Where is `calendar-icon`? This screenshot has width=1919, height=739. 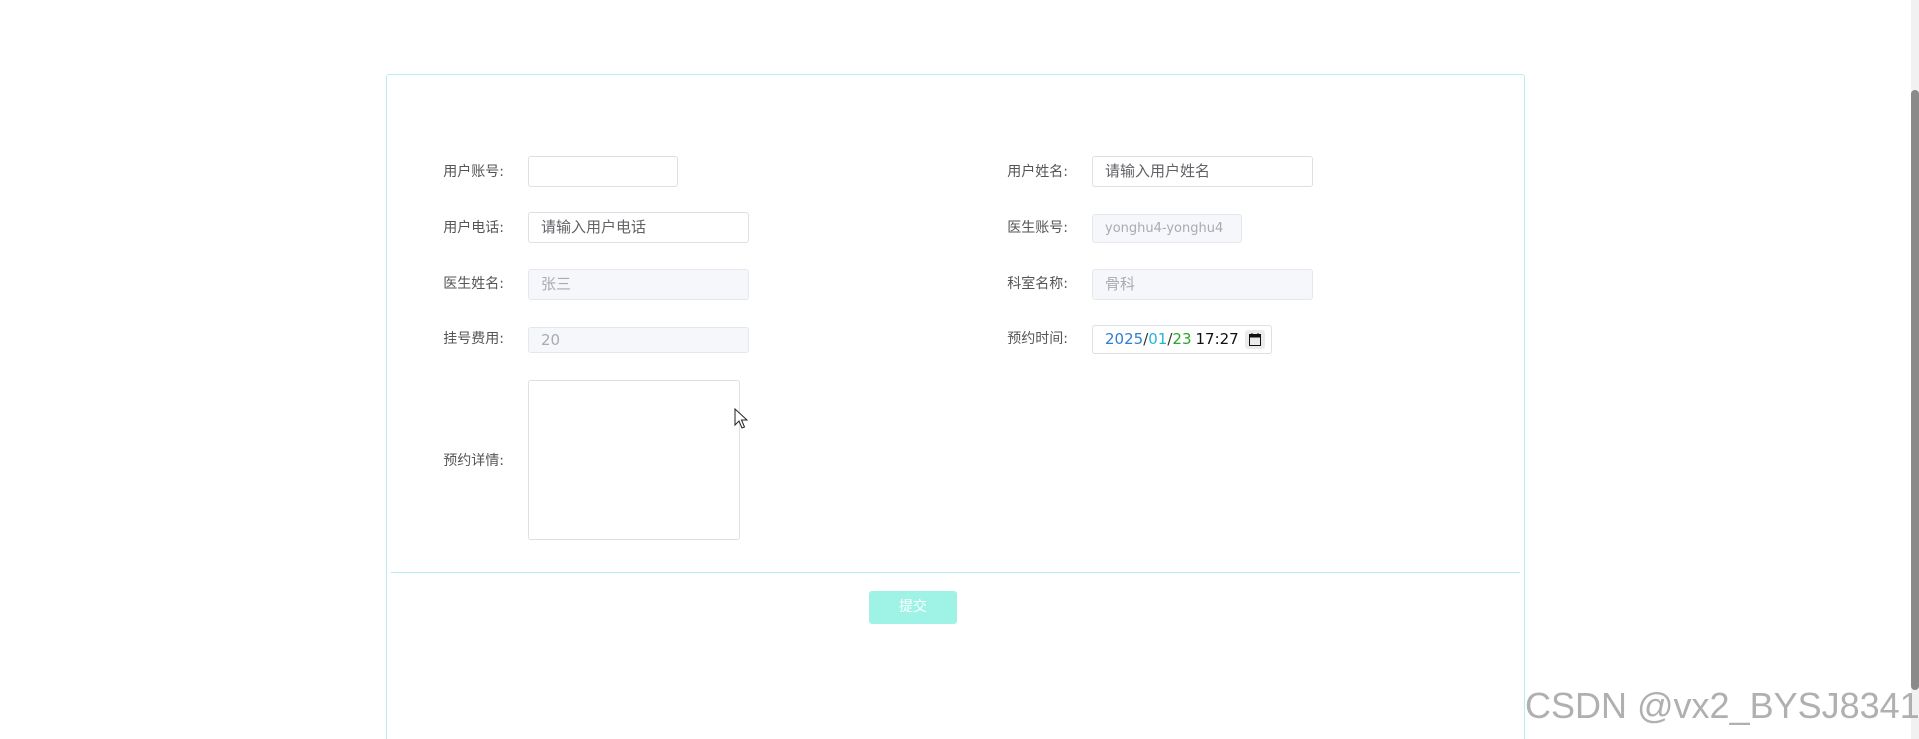
calendar-icon is located at coordinates (1255, 339).